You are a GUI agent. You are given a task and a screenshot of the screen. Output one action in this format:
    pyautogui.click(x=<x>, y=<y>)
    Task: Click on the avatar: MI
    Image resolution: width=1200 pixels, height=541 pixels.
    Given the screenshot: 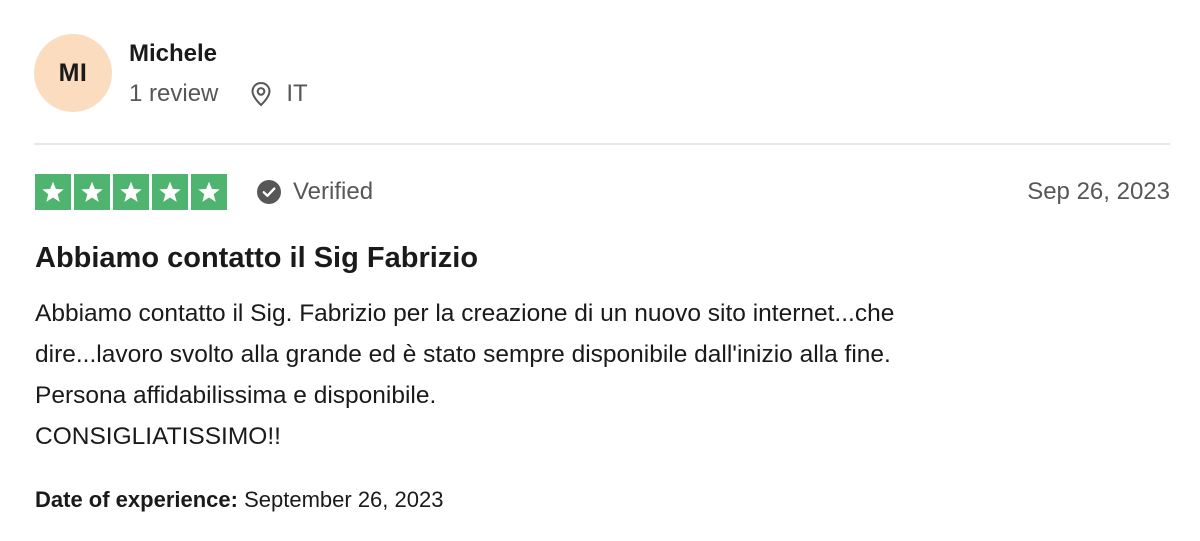 What is the action you would take?
    pyautogui.click(x=73, y=73)
    